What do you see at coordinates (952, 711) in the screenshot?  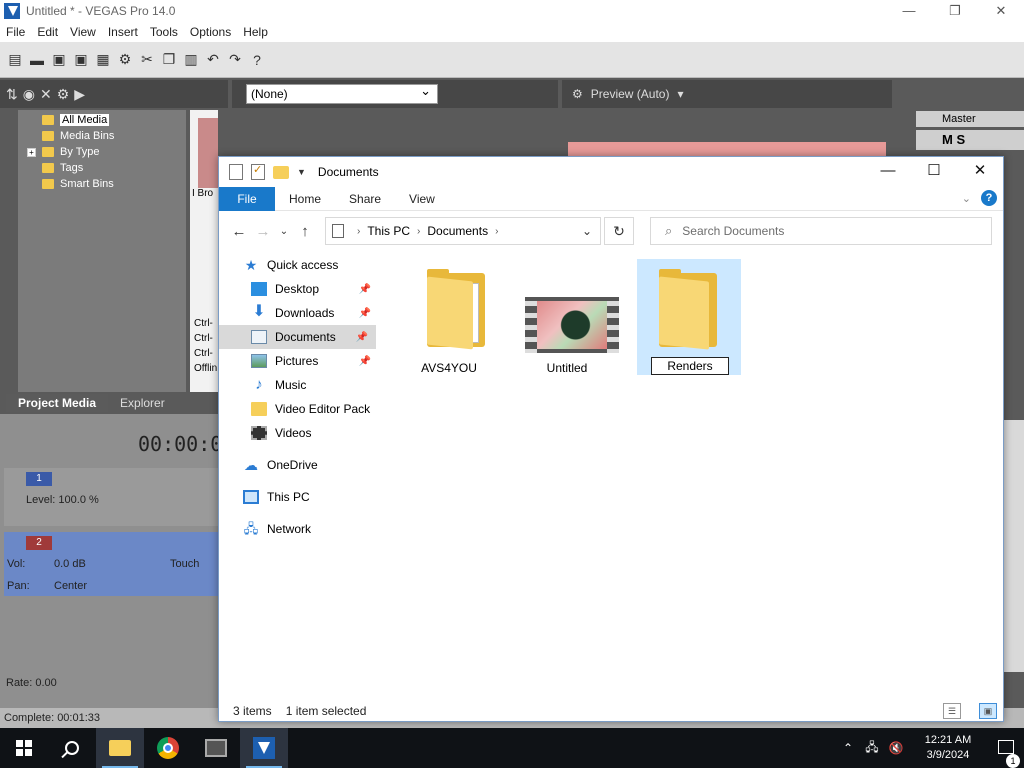 I see `details-view-icon: ☰` at bounding box center [952, 711].